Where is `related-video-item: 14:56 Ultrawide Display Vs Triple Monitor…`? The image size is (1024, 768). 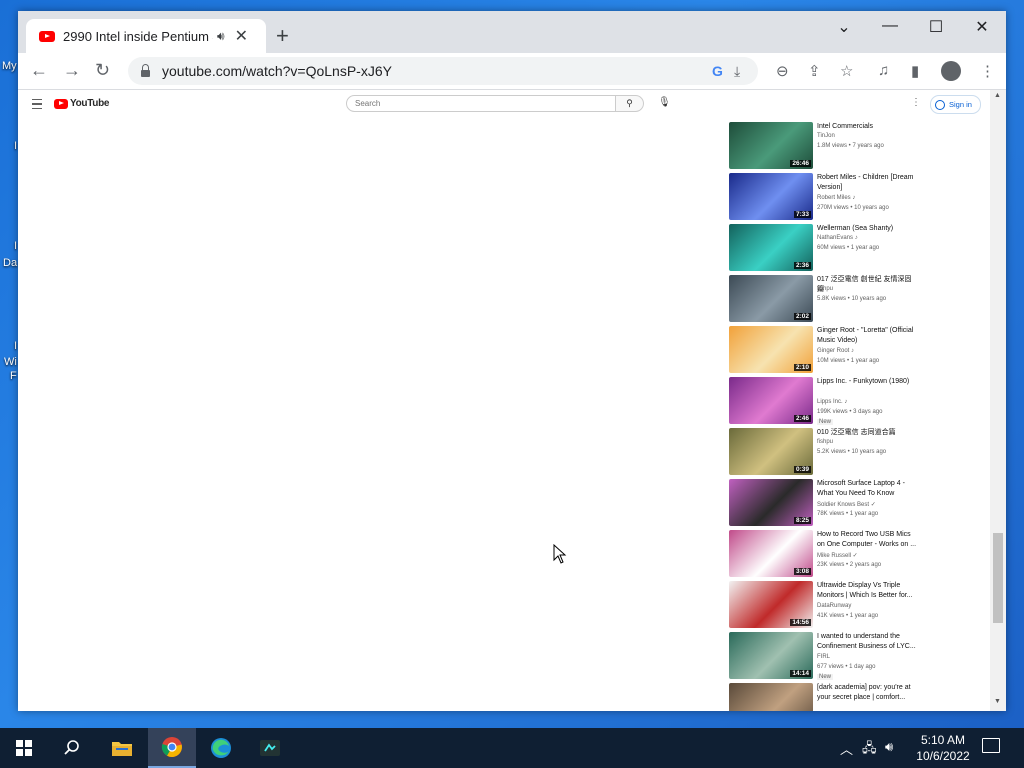
related-video-item: 14:56 Ultrawide Display Vs Triple Monitor… is located at coordinates (829, 605).